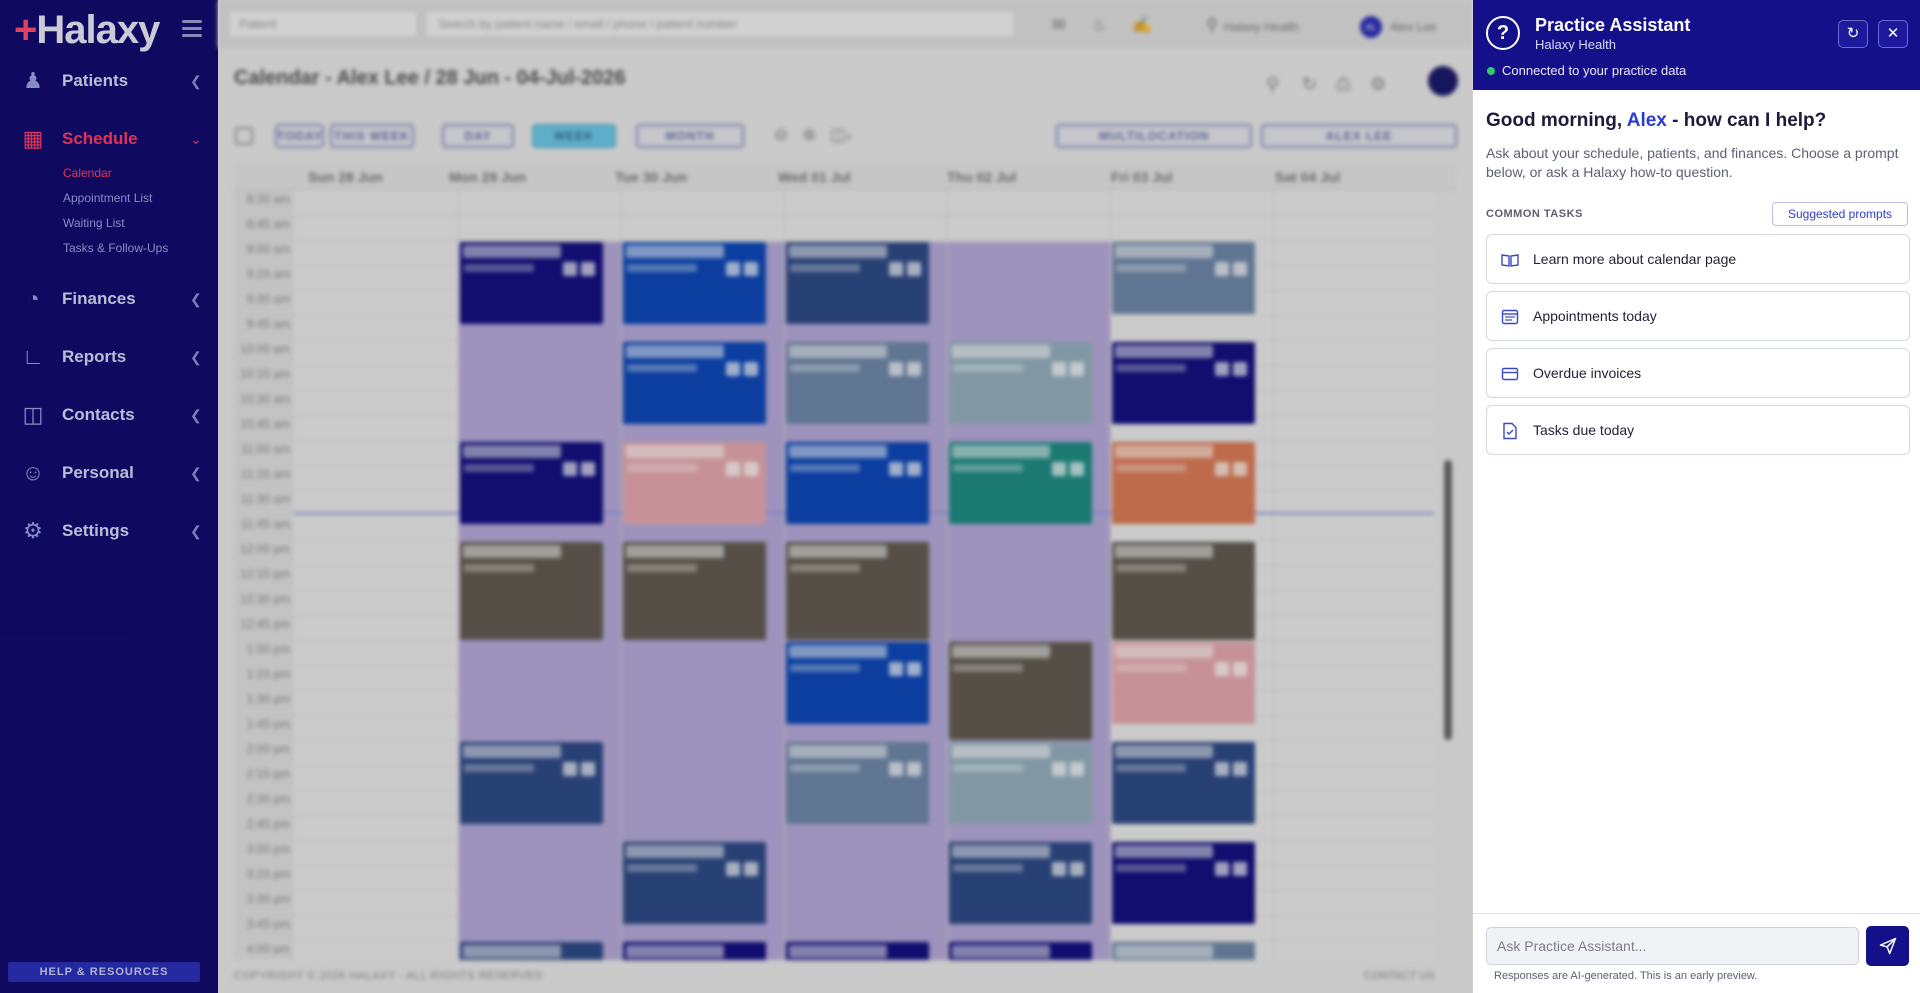 This screenshot has width=1920, height=993. I want to click on refresh-icon: ↻, so click(1853, 33).